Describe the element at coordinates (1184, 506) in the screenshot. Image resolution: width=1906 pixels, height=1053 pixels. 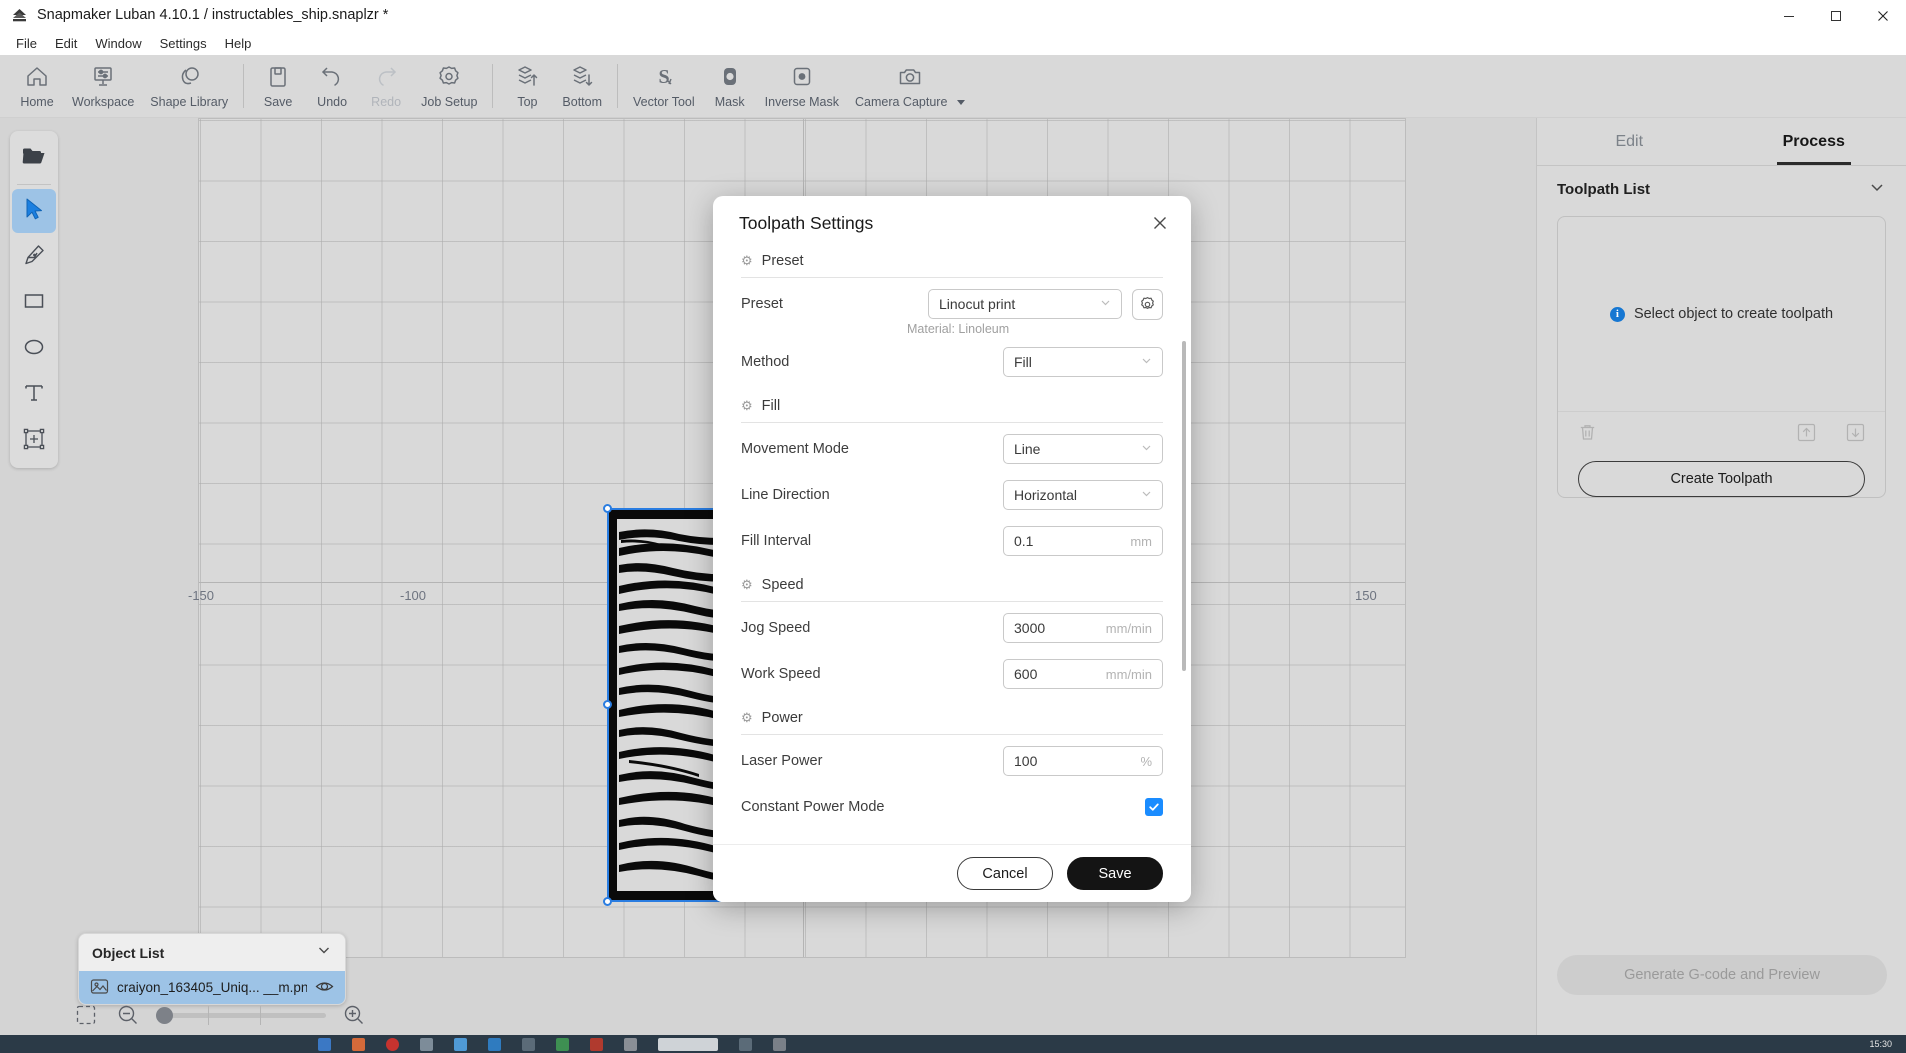
I see `dialog-scrollbar` at that location.